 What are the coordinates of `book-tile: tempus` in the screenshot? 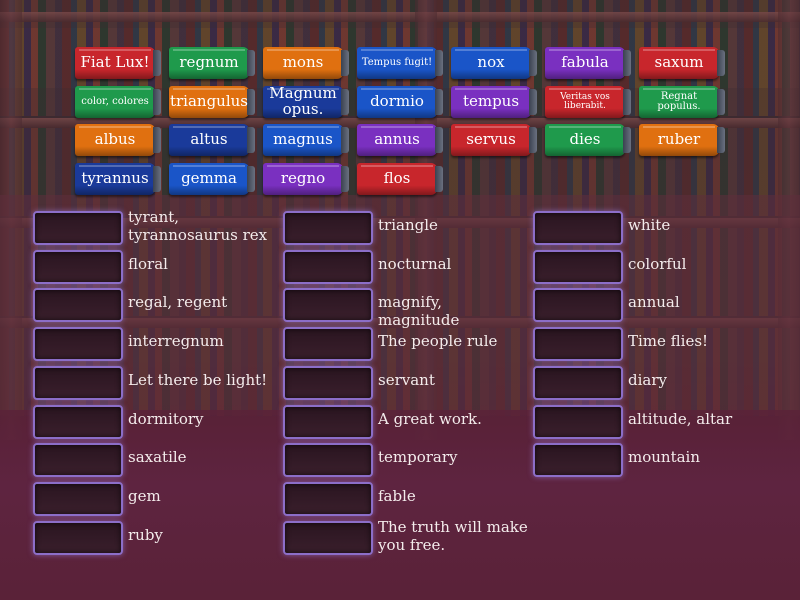 It's located at (494, 102).